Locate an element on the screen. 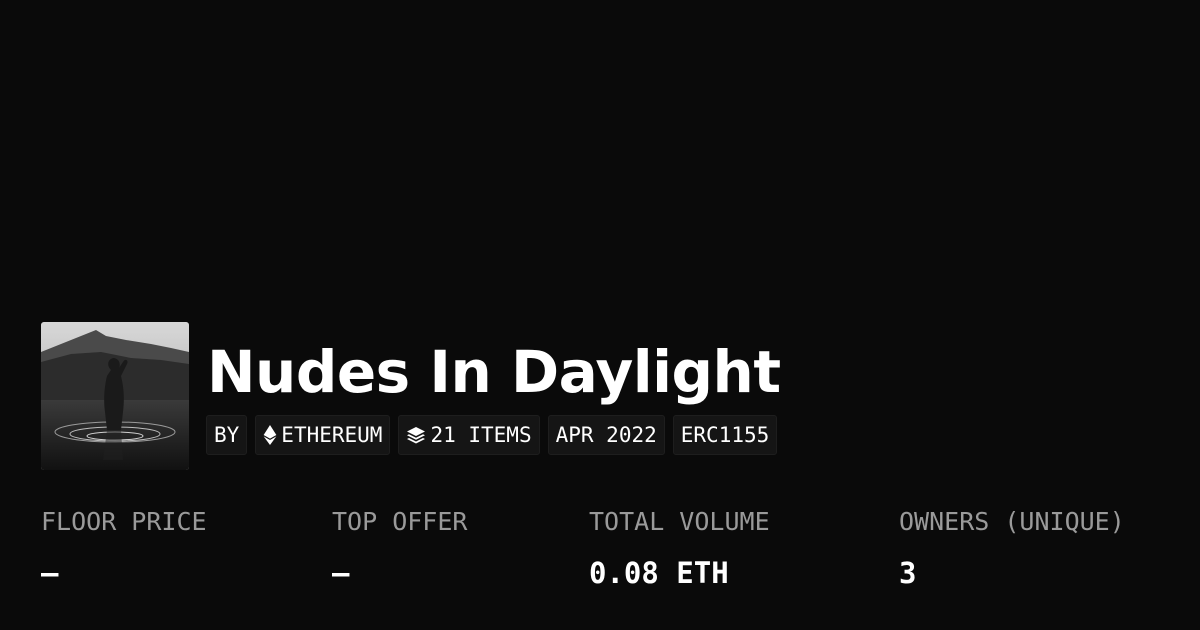 This screenshot has height=630, width=1200. total-volume-stat: TOTAL VOLUME 0.08 ETH is located at coordinates (679, 547).